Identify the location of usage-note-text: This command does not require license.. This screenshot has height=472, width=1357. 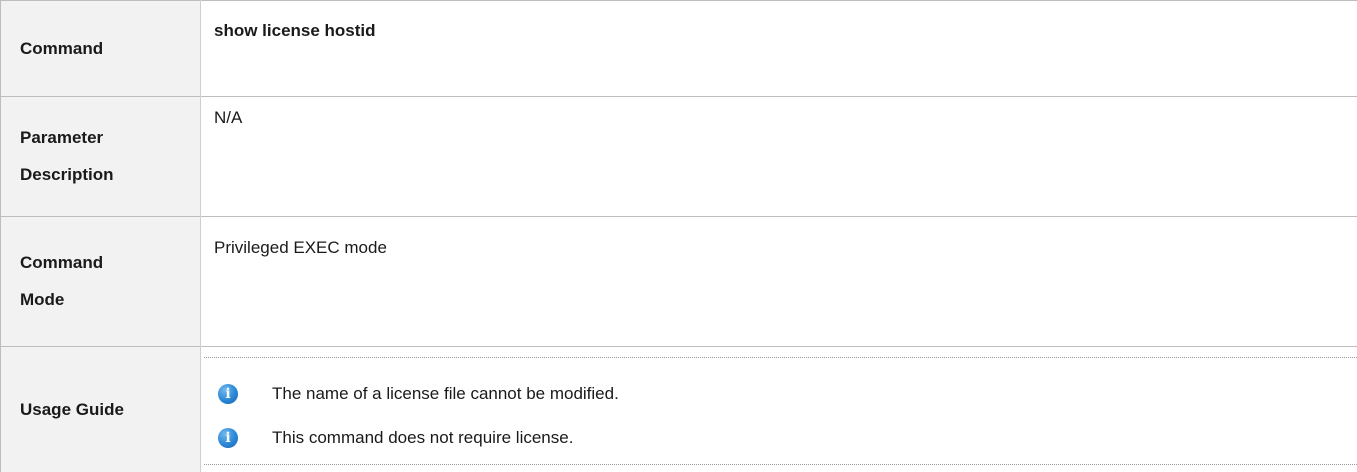
(423, 437).